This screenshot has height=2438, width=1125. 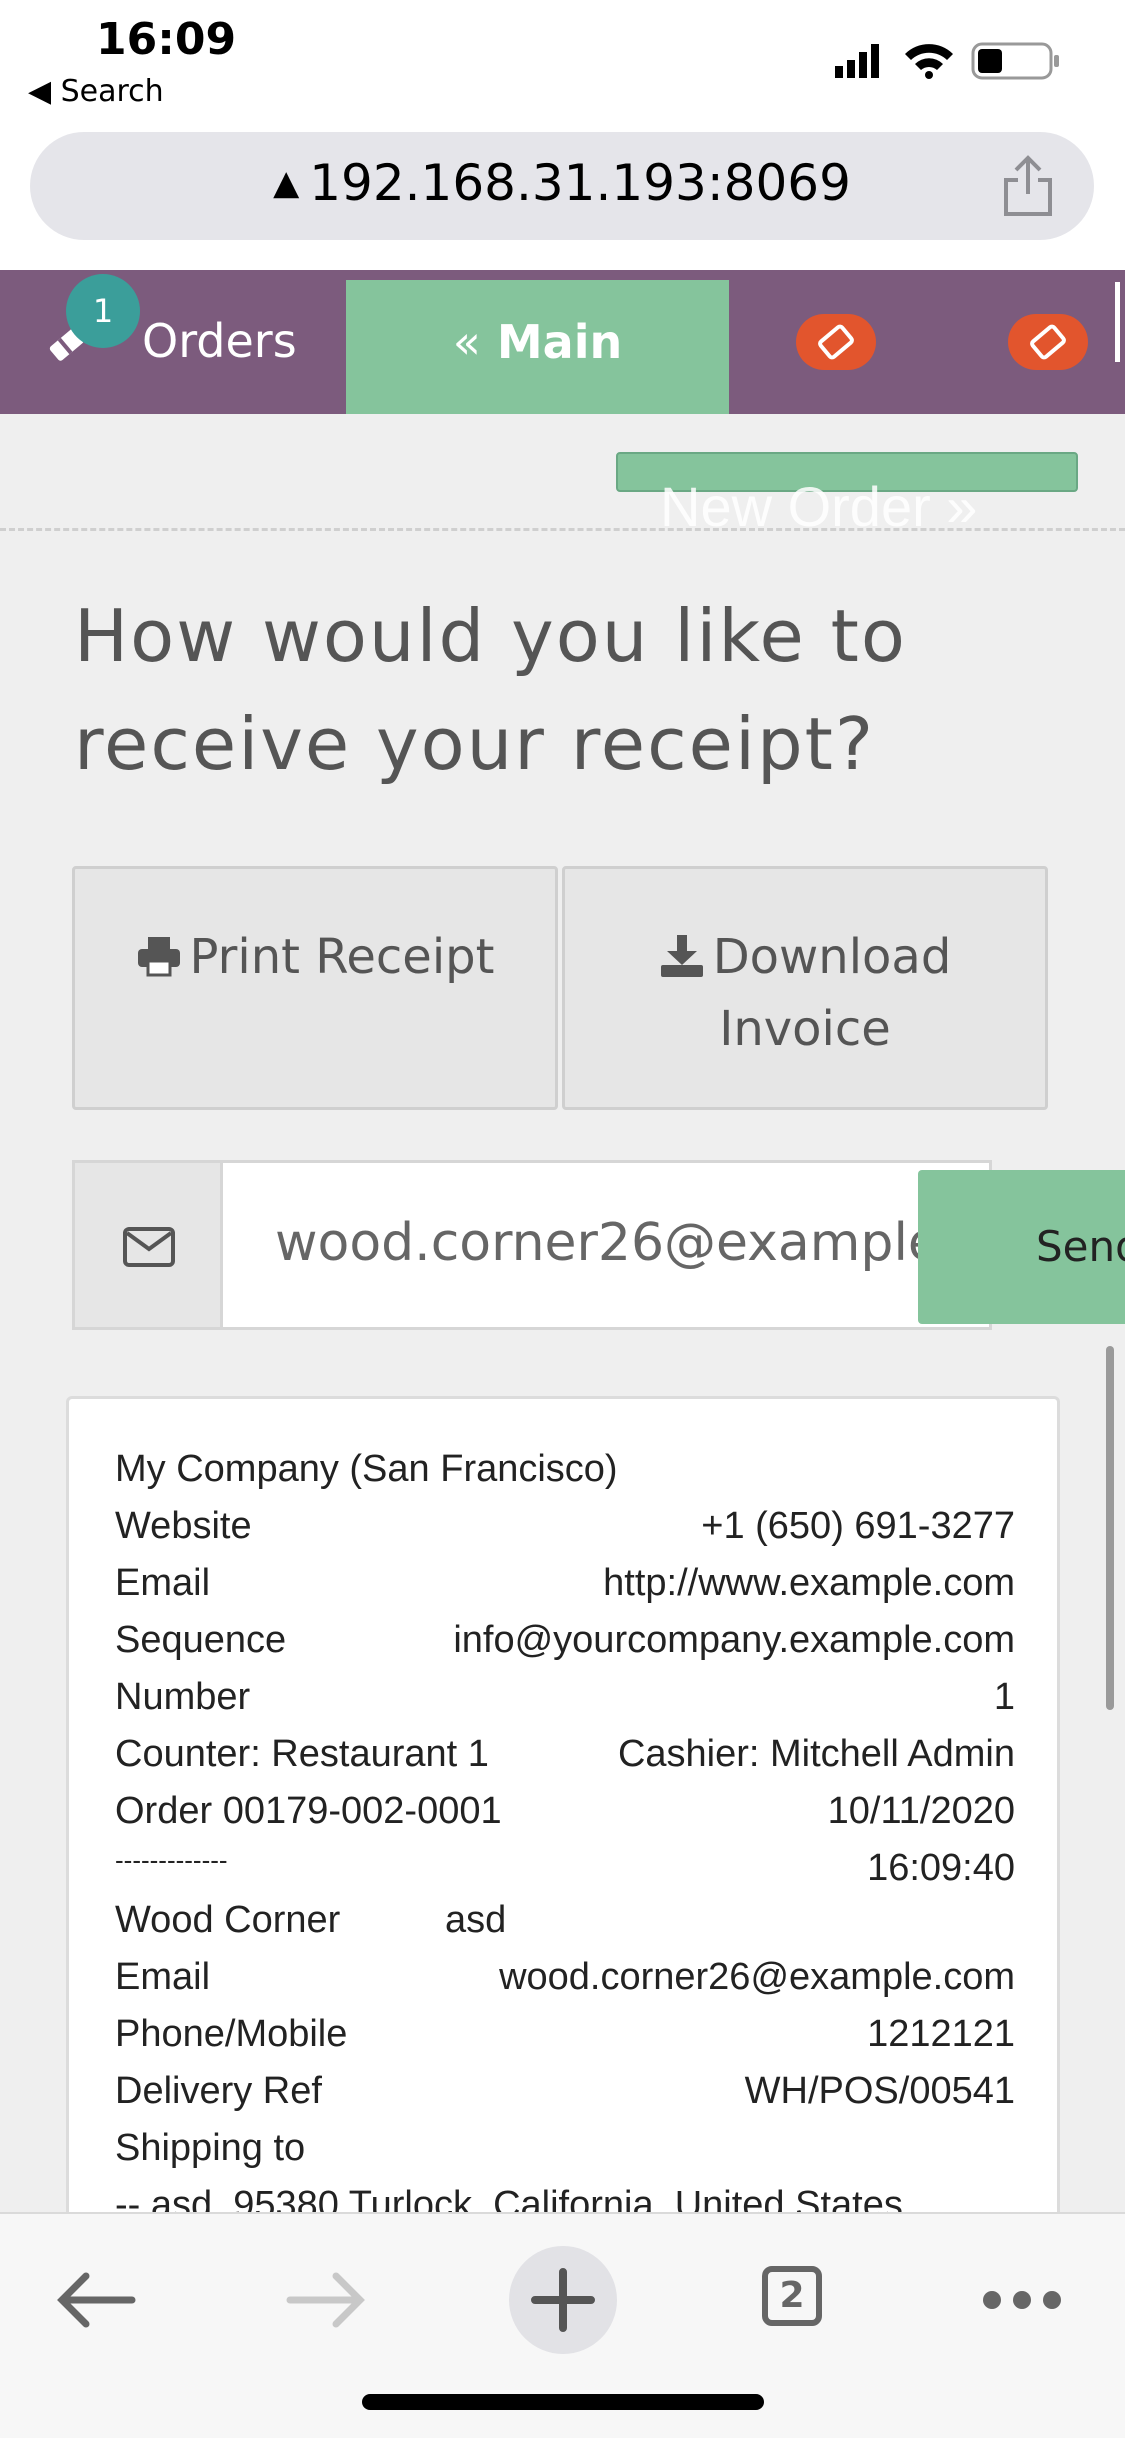 I want to click on receipt-row-value: Cashier: Mitchell Admin, so click(x=816, y=1754).